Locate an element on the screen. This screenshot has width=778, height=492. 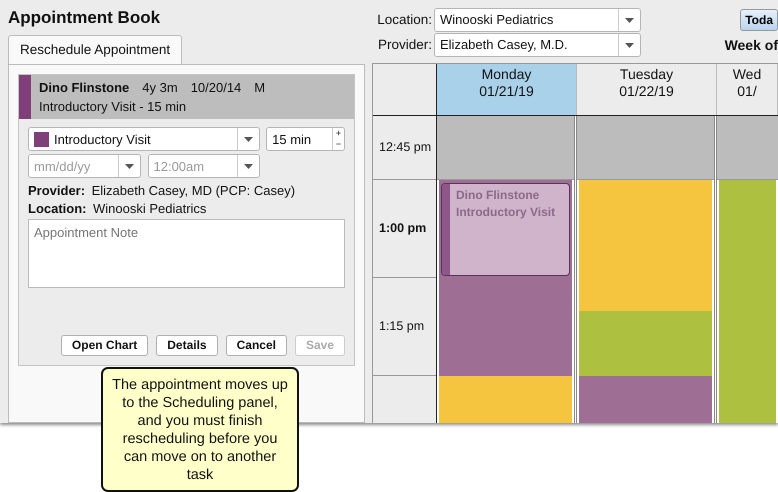
day-header: Wed 01/ is located at coordinates (747, 89).